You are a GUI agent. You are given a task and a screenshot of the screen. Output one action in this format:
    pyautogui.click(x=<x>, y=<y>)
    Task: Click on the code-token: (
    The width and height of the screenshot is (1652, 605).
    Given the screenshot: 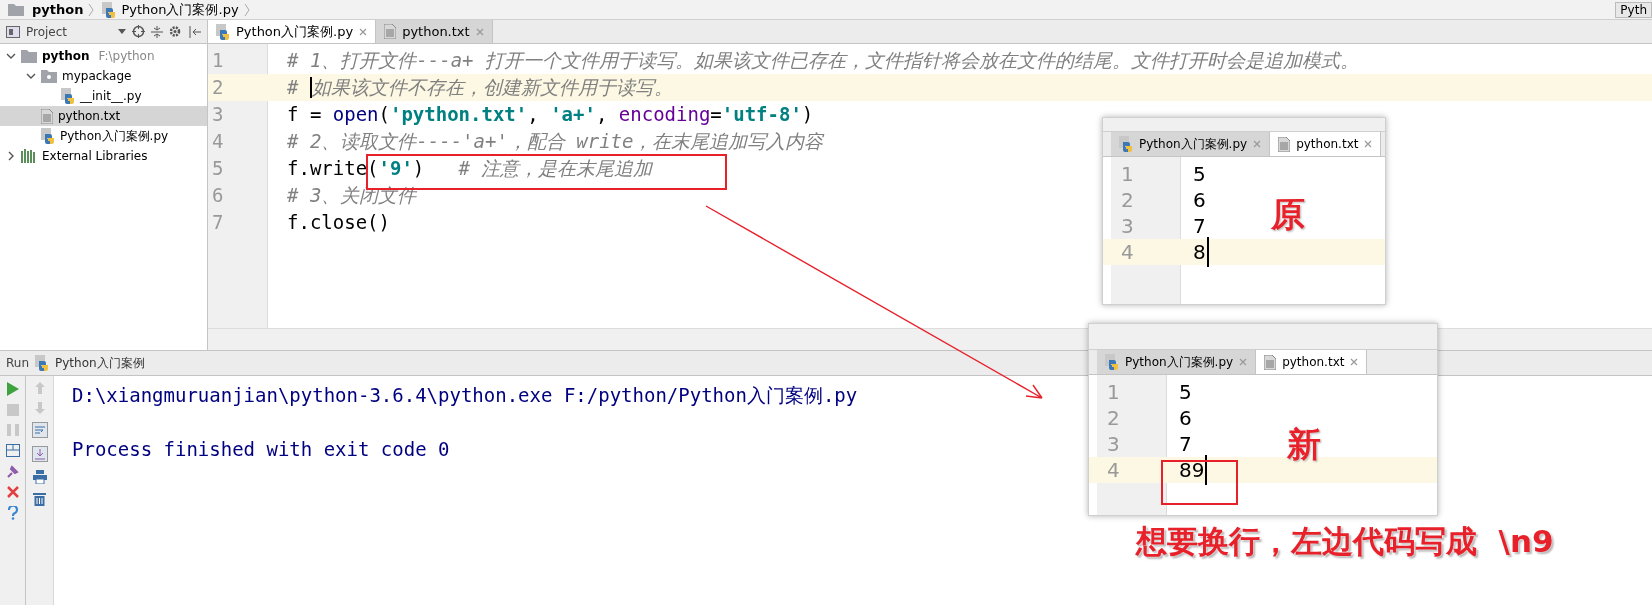 What is the action you would take?
    pyautogui.click(x=384, y=115)
    